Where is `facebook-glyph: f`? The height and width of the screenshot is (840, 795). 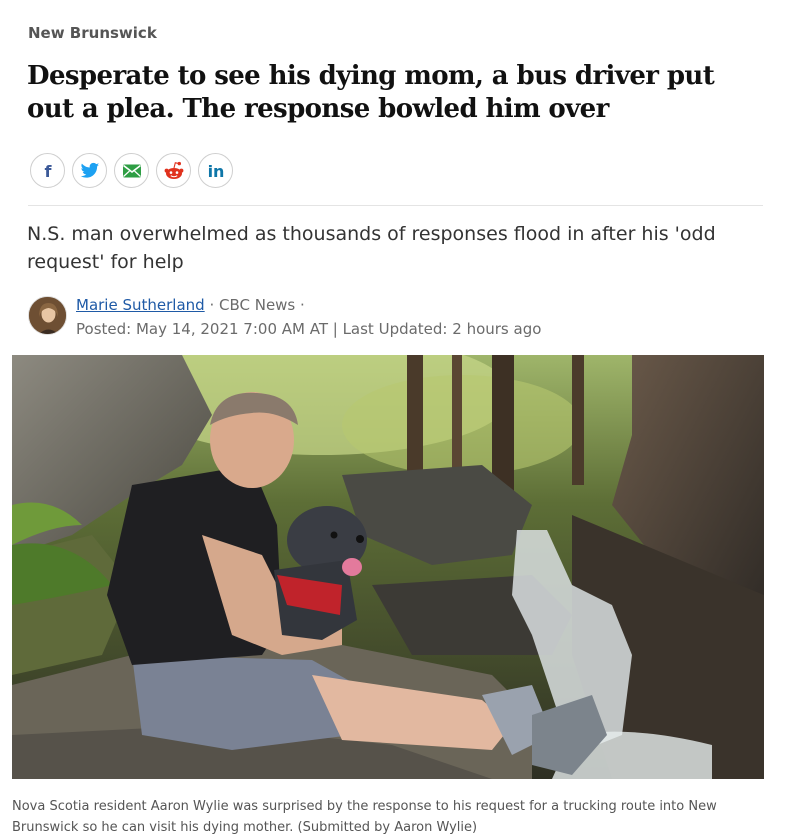 facebook-glyph: f is located at coordinates (48, 171).